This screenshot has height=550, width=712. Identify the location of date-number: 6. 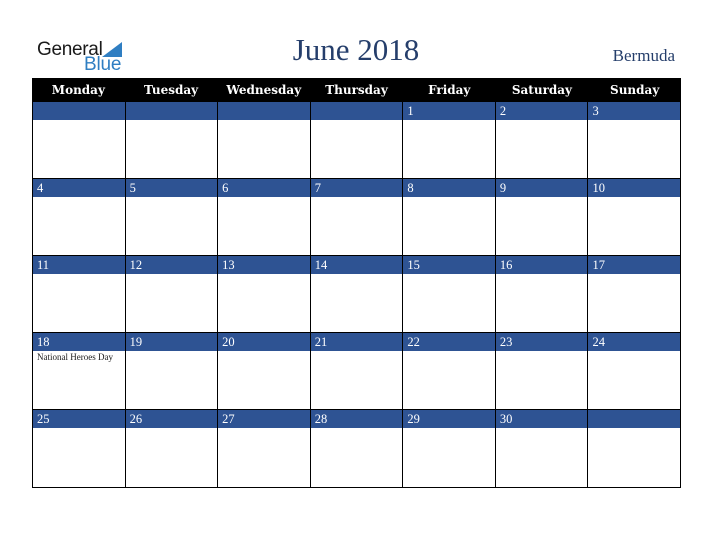
(264, 188).